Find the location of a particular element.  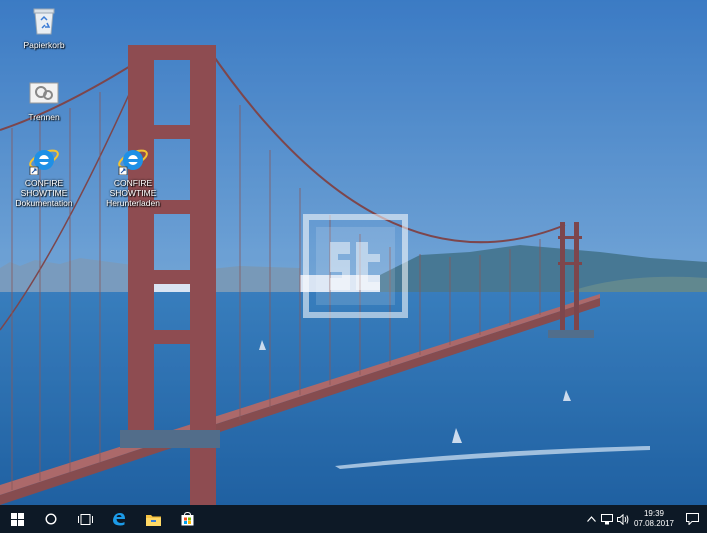

taskbar: 19:39 07.08.2017 is located at coordinates (353, 519).